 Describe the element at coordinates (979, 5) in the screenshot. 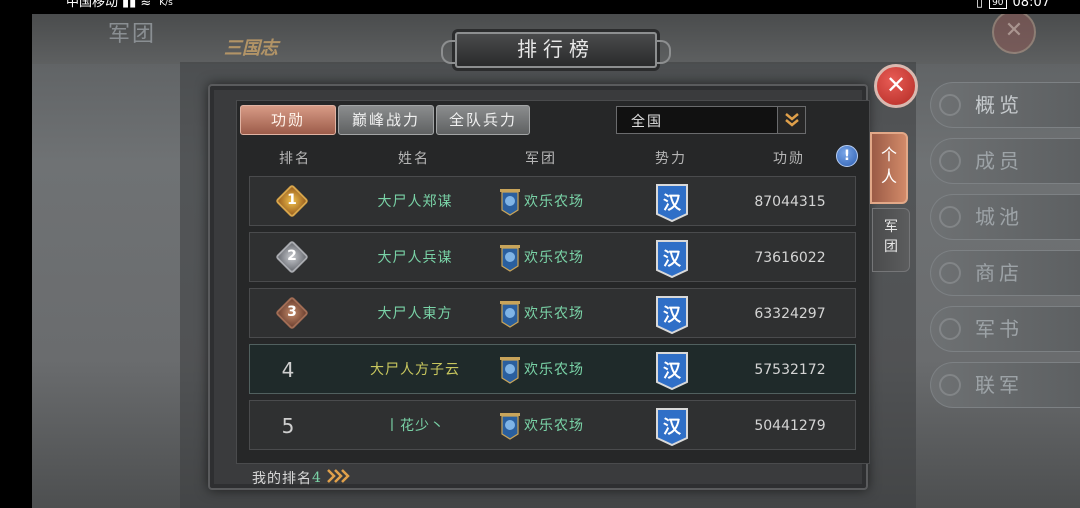

I see `vibrate-icon: ▯` at that location.